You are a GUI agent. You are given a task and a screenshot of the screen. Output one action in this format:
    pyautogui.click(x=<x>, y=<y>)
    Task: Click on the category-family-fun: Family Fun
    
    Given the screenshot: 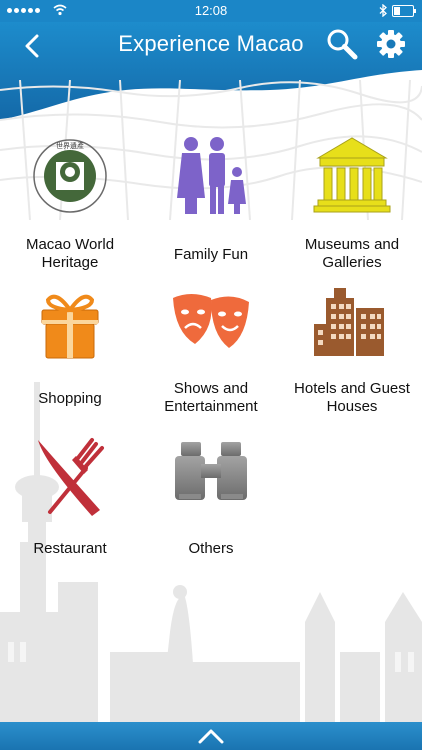 What is the action you would take?
    pyautogui.click(x=211, y=209)
    